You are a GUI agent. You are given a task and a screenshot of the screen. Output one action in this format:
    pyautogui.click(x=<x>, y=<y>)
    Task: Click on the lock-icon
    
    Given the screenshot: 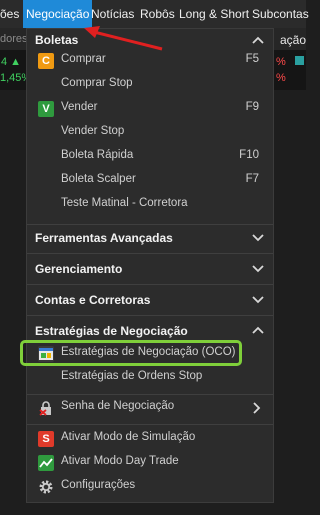 What is the action you would take?
    pyautogui.click(x=46, y=408)
    